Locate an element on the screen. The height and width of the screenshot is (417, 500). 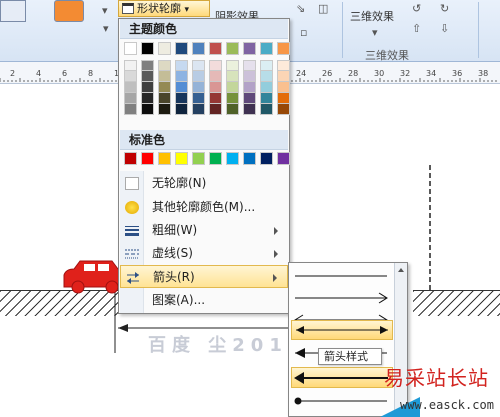
scroll-up-icon is located at coordinates (401, 270).